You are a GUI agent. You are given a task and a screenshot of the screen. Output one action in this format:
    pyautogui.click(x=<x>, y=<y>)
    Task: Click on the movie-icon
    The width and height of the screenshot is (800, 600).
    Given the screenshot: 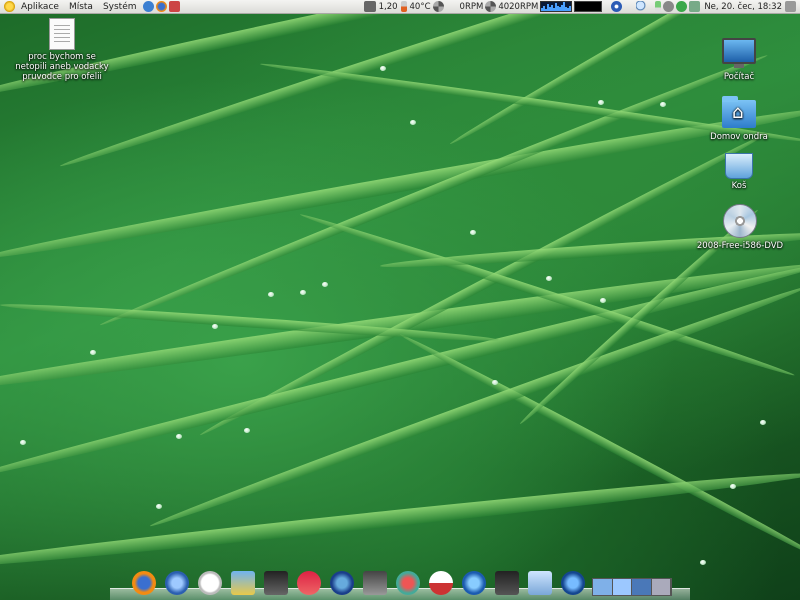 What is the action you would take?
    pyautogui.click(x=276, y=583)
    